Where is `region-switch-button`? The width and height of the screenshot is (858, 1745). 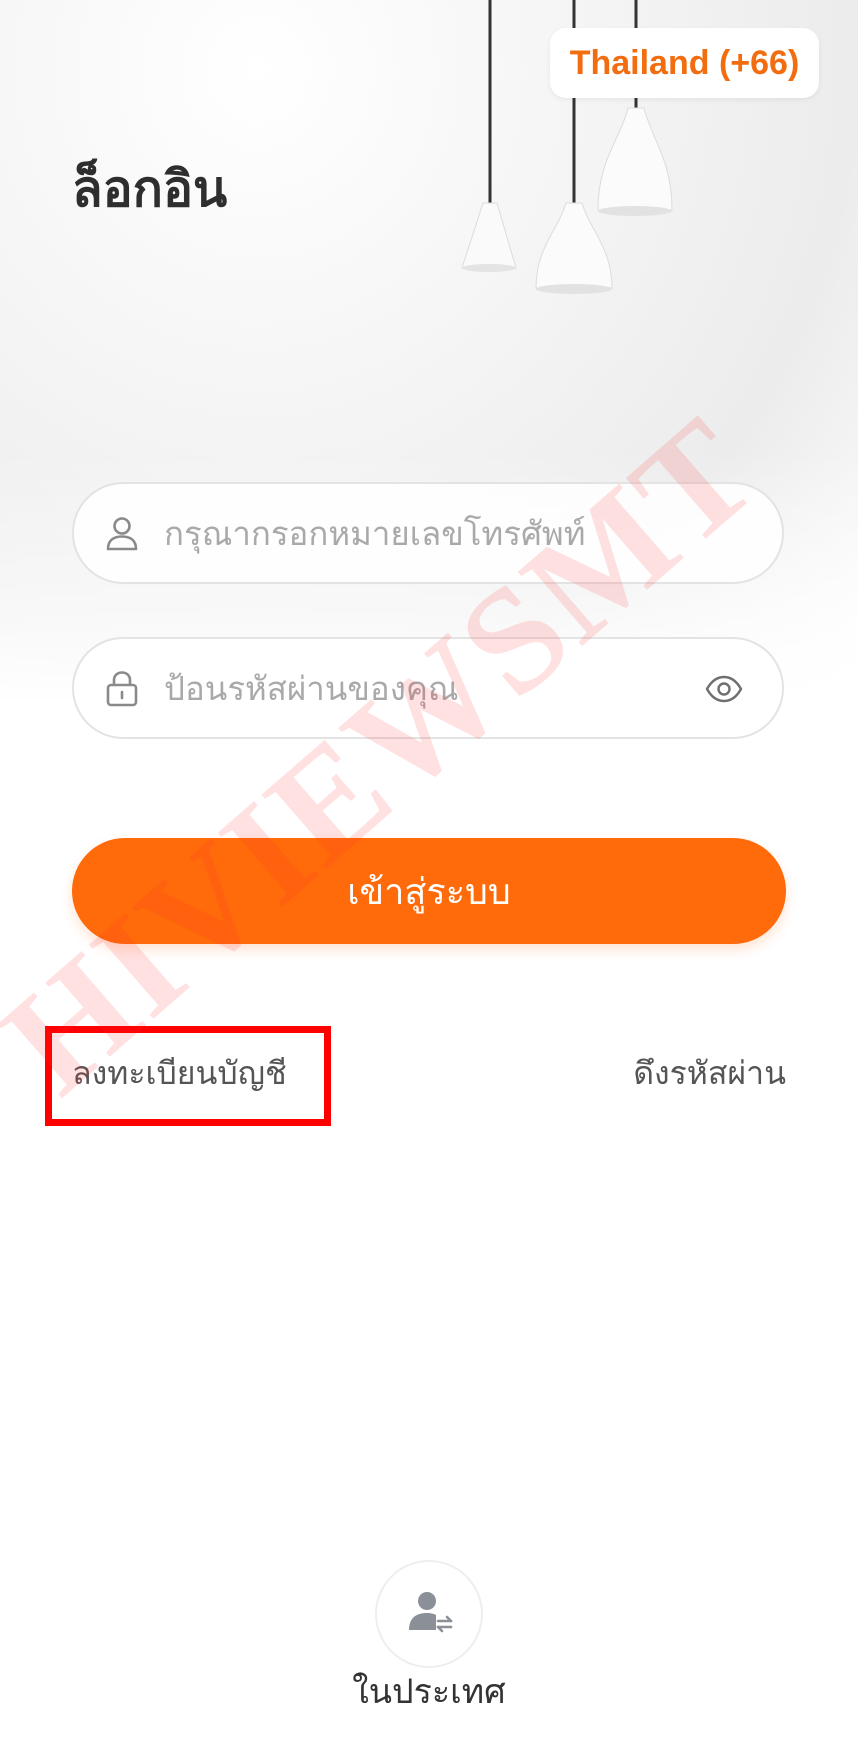
region-switch-button is located at coordinates (429, 1614).